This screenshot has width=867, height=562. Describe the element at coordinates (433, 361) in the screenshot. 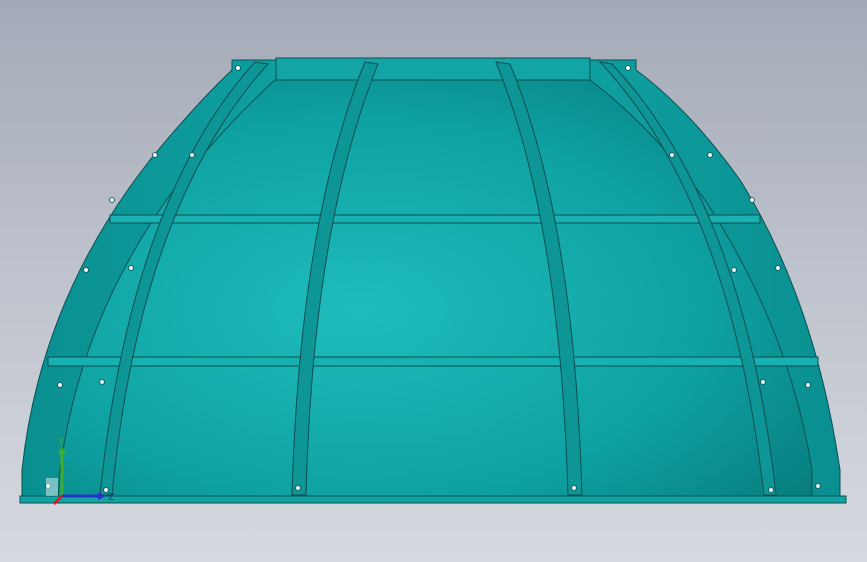

I see `lower-ring` at that location.